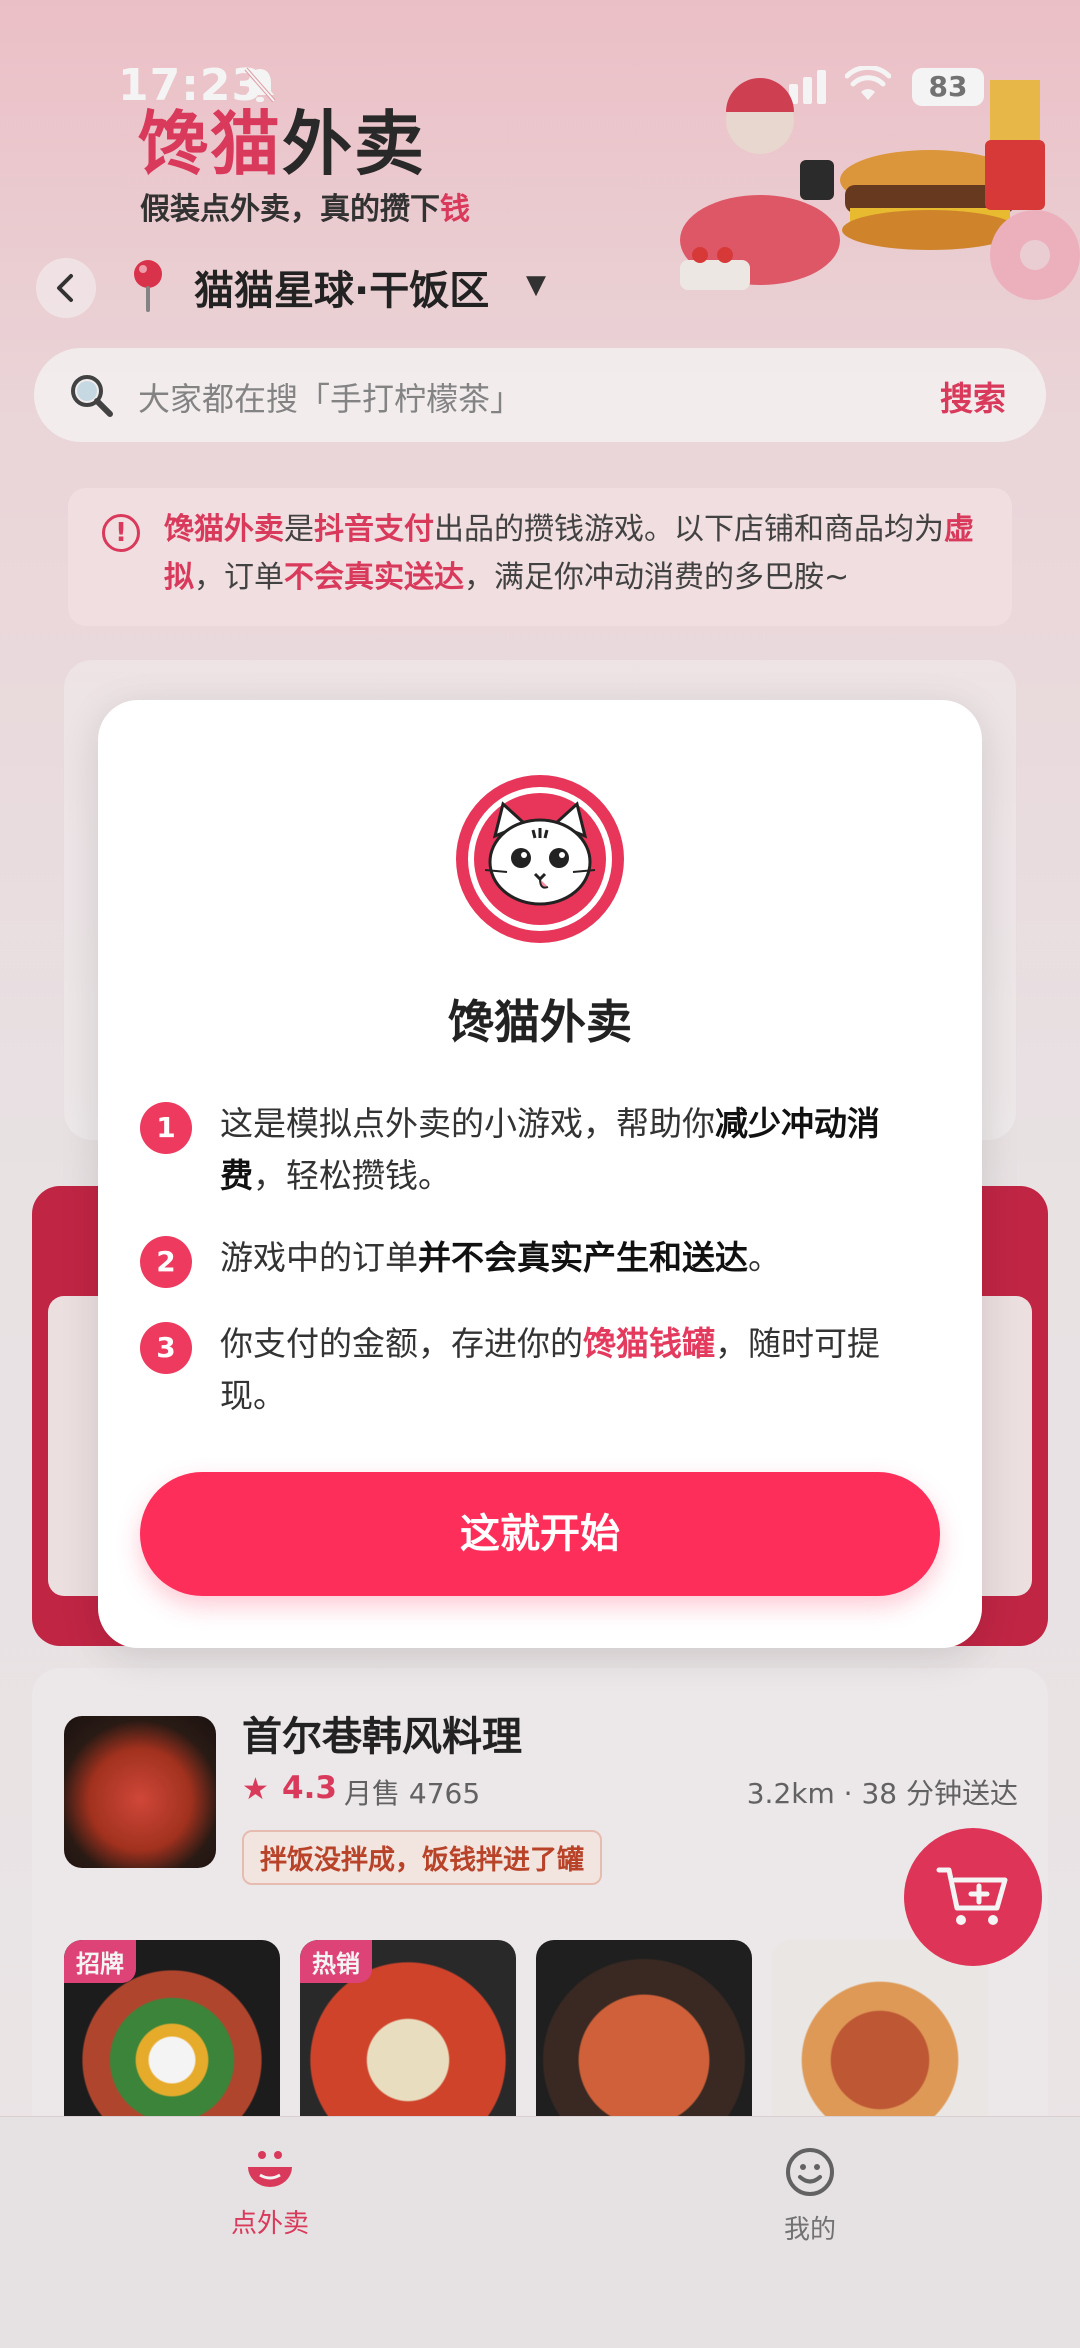  What do you see at coordinates (319, 1257) in the screenshot?
I see `step-text-part: 游戏中的订单` at bounding box center [319, 1257].